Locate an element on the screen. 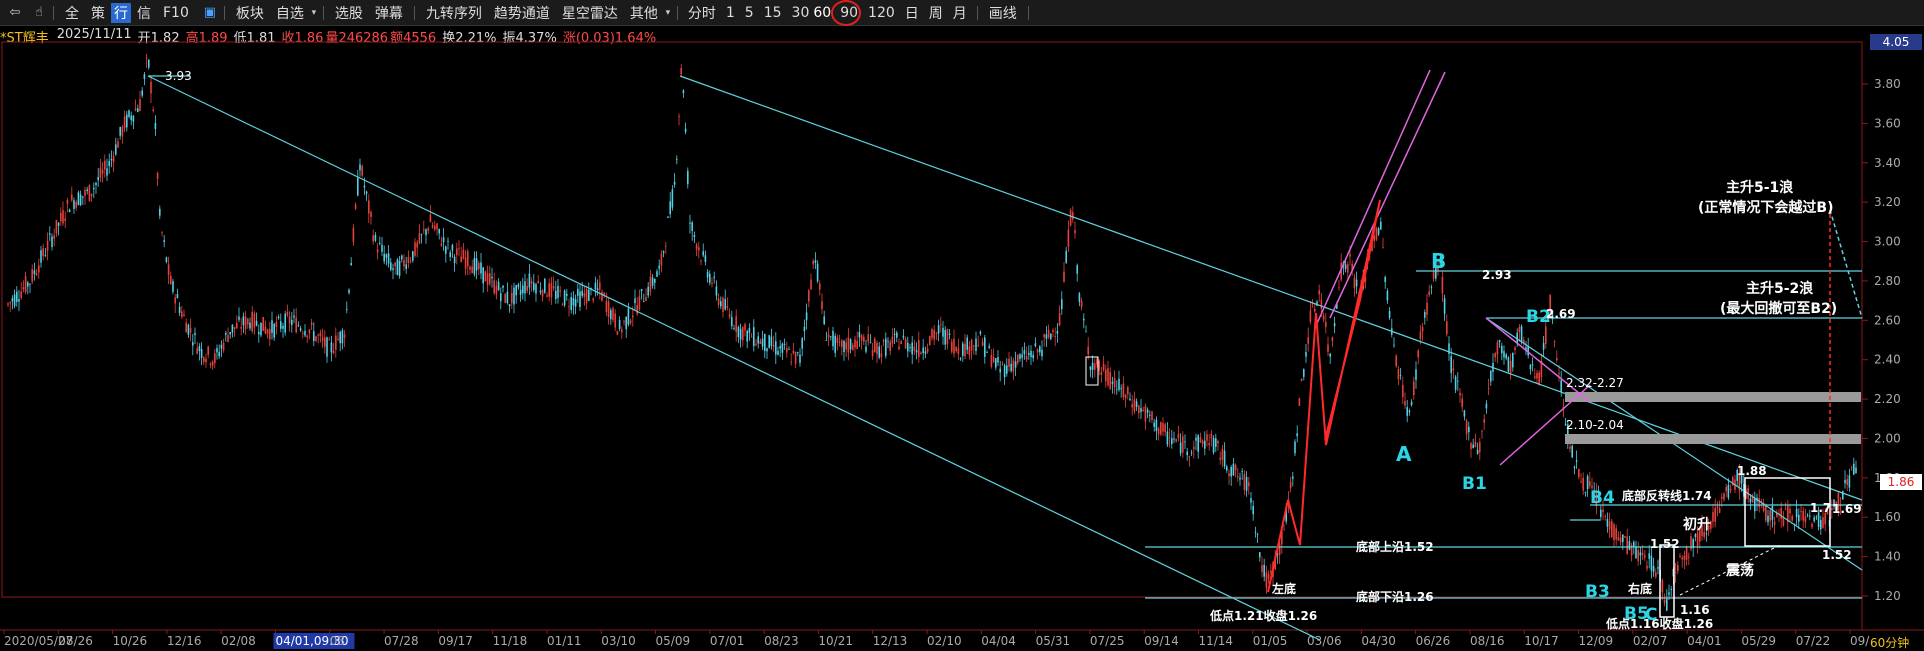 The height and width of the screenshot is (651, 1924). menu-sector: 板块 is located at coordinates (250, 13).